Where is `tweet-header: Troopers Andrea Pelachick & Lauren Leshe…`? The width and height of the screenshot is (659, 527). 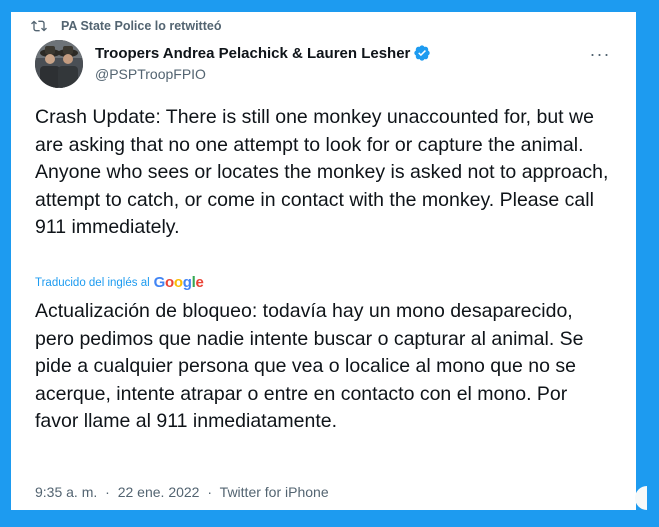 tweet-header: Troopers Andrea Pelachick & Lauren Leshe… is located at coordinates (325, 66).